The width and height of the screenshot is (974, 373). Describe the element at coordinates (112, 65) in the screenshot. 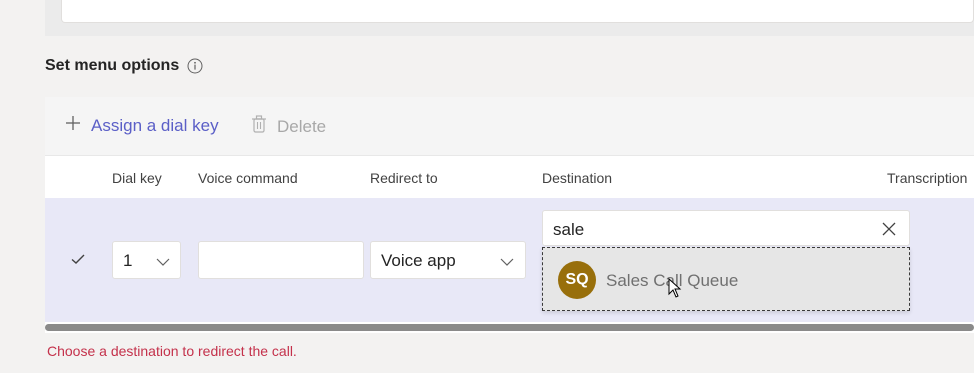

I see `section-title: Set menu options` at that location.